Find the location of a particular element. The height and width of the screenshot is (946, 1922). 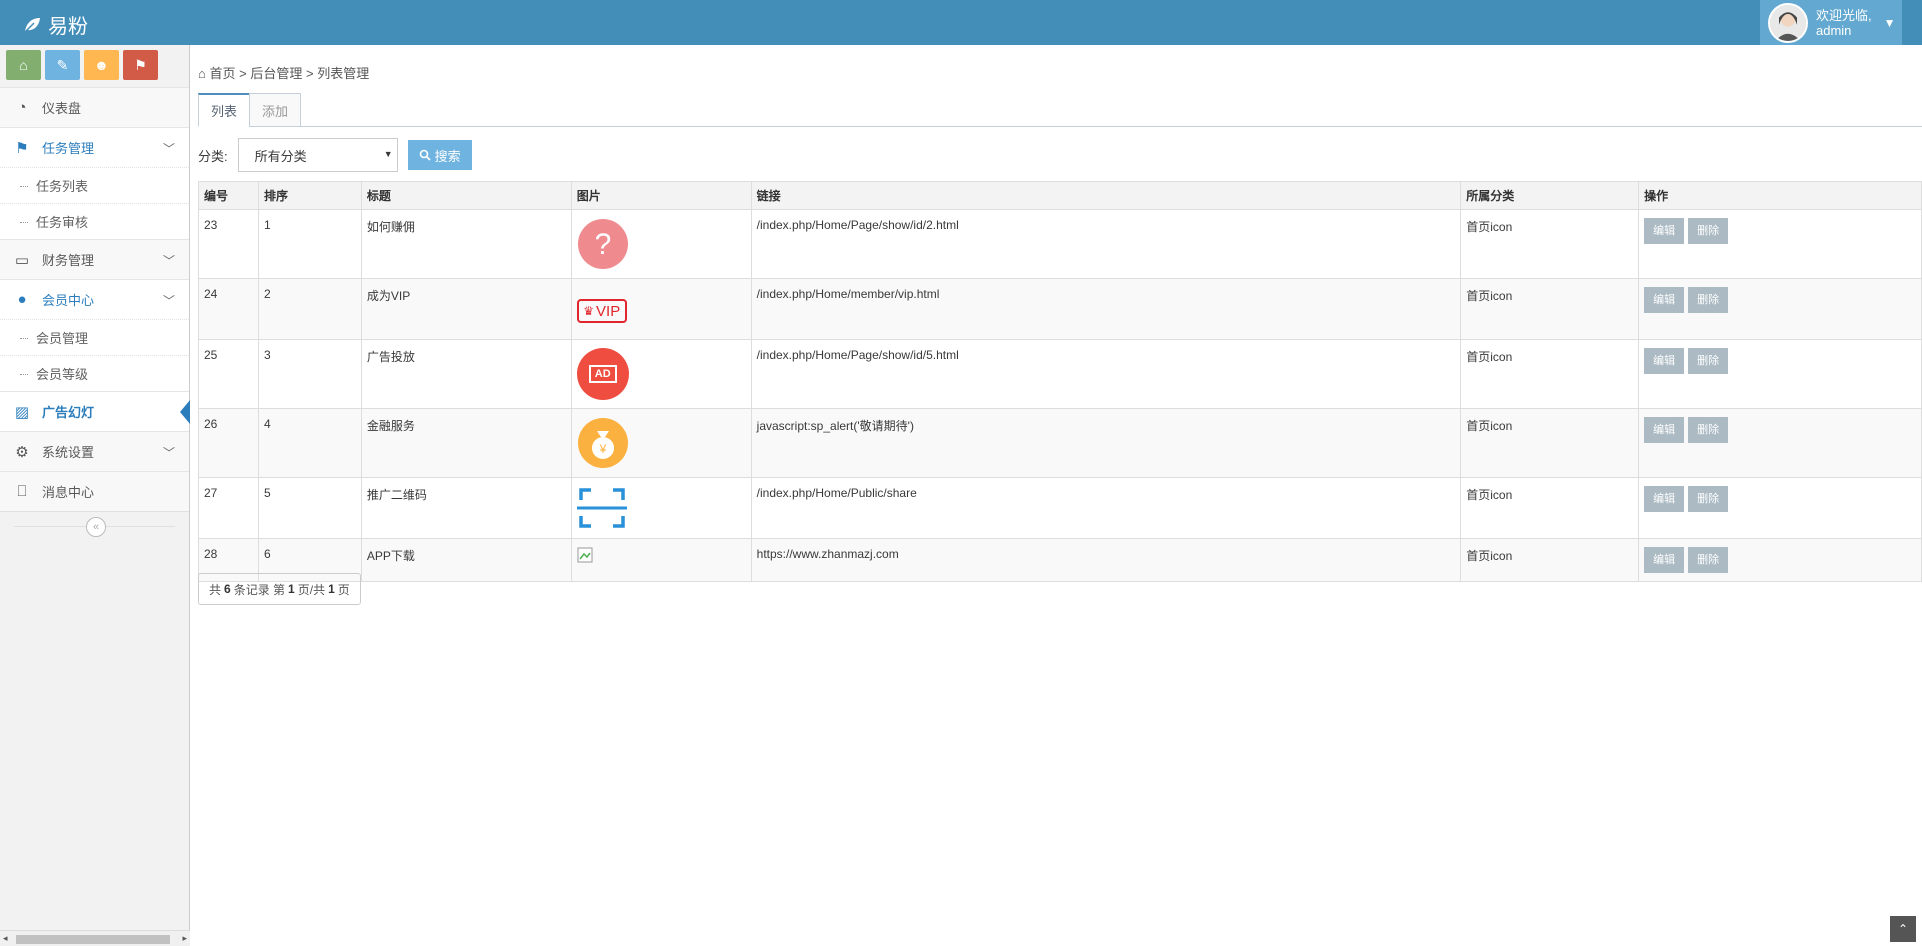

cell-image: AD is located at coordinates (661, 374).